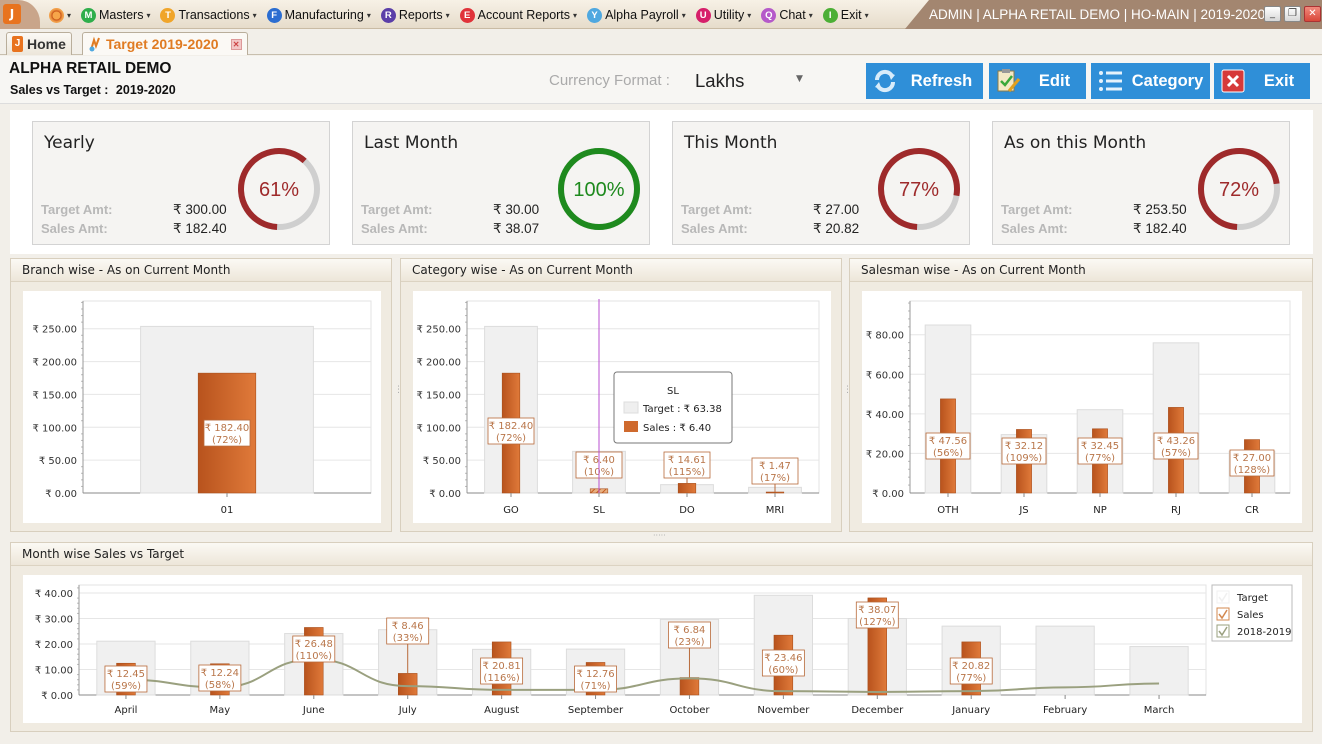 The image size is (1322, 744). Describe the element at coordinates (411, 143) in the screenshot. I see `kpi-title: Last Month` at that location.